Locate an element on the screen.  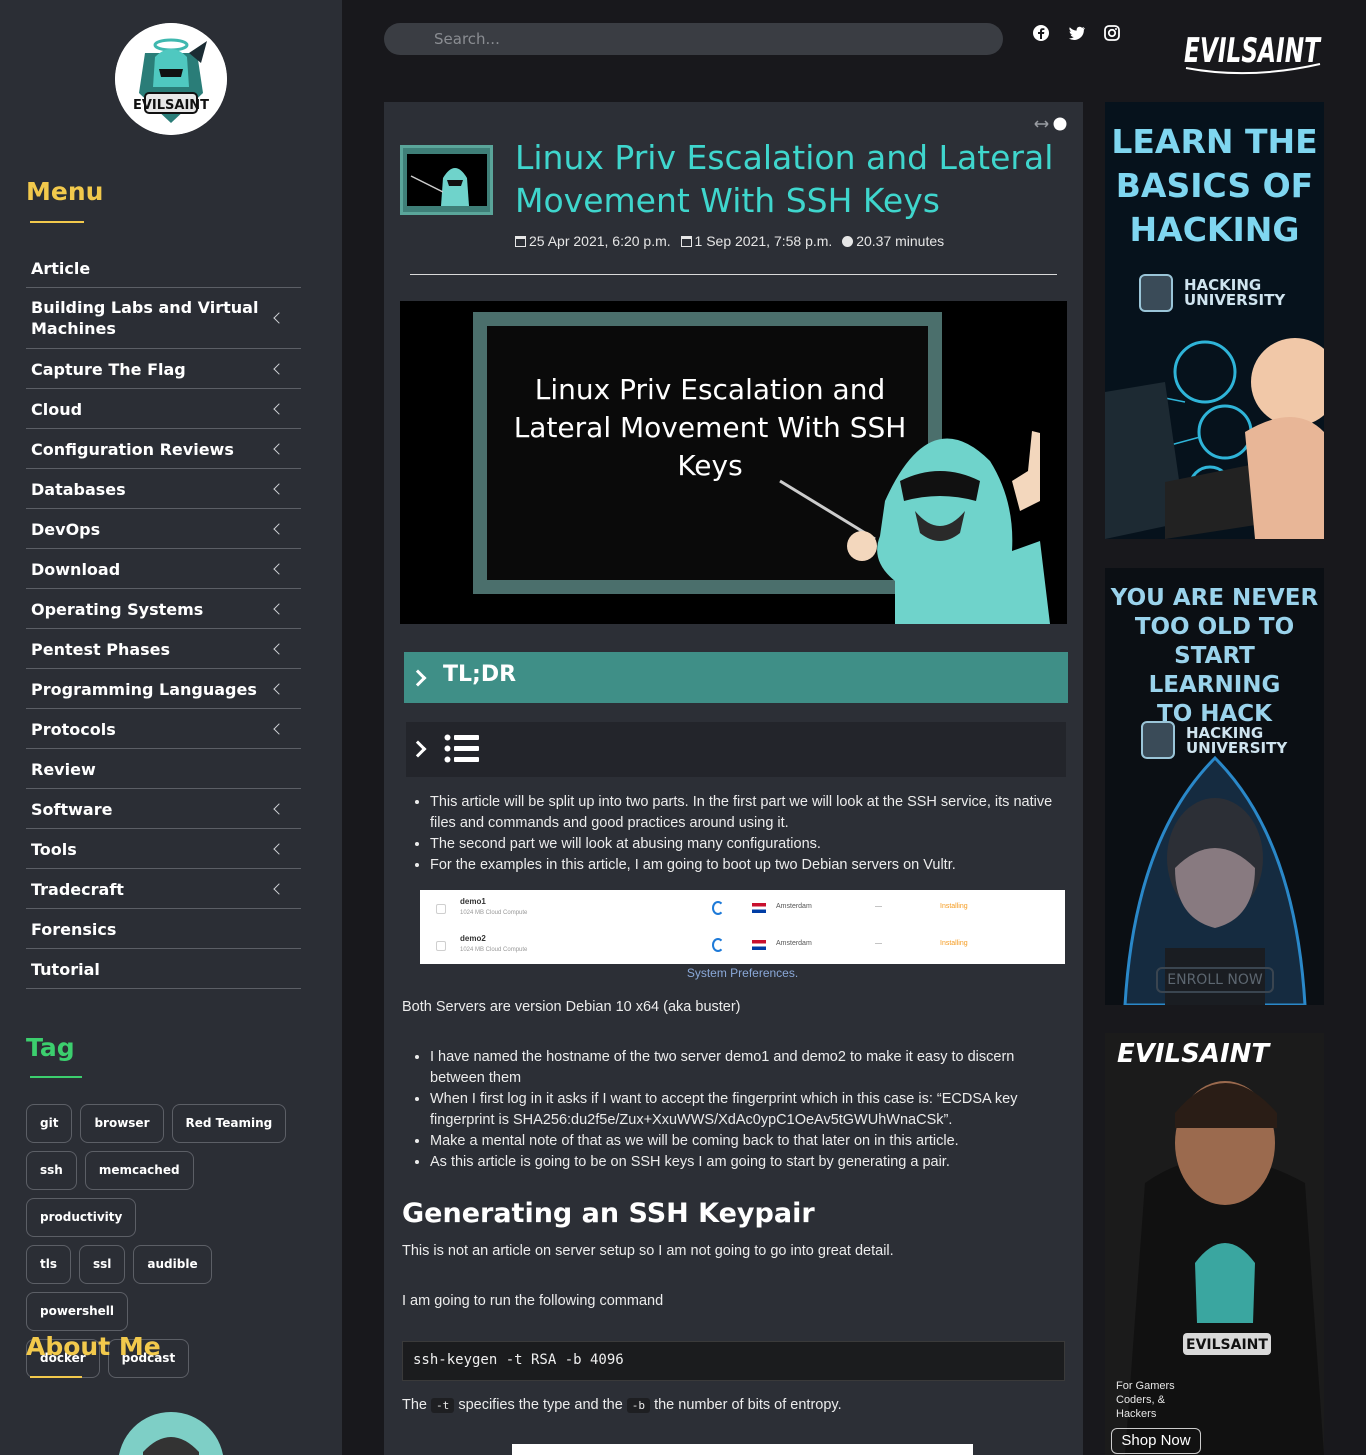
menu-item-tradecraft: Tradecraft is located at coordinates (163, 889).